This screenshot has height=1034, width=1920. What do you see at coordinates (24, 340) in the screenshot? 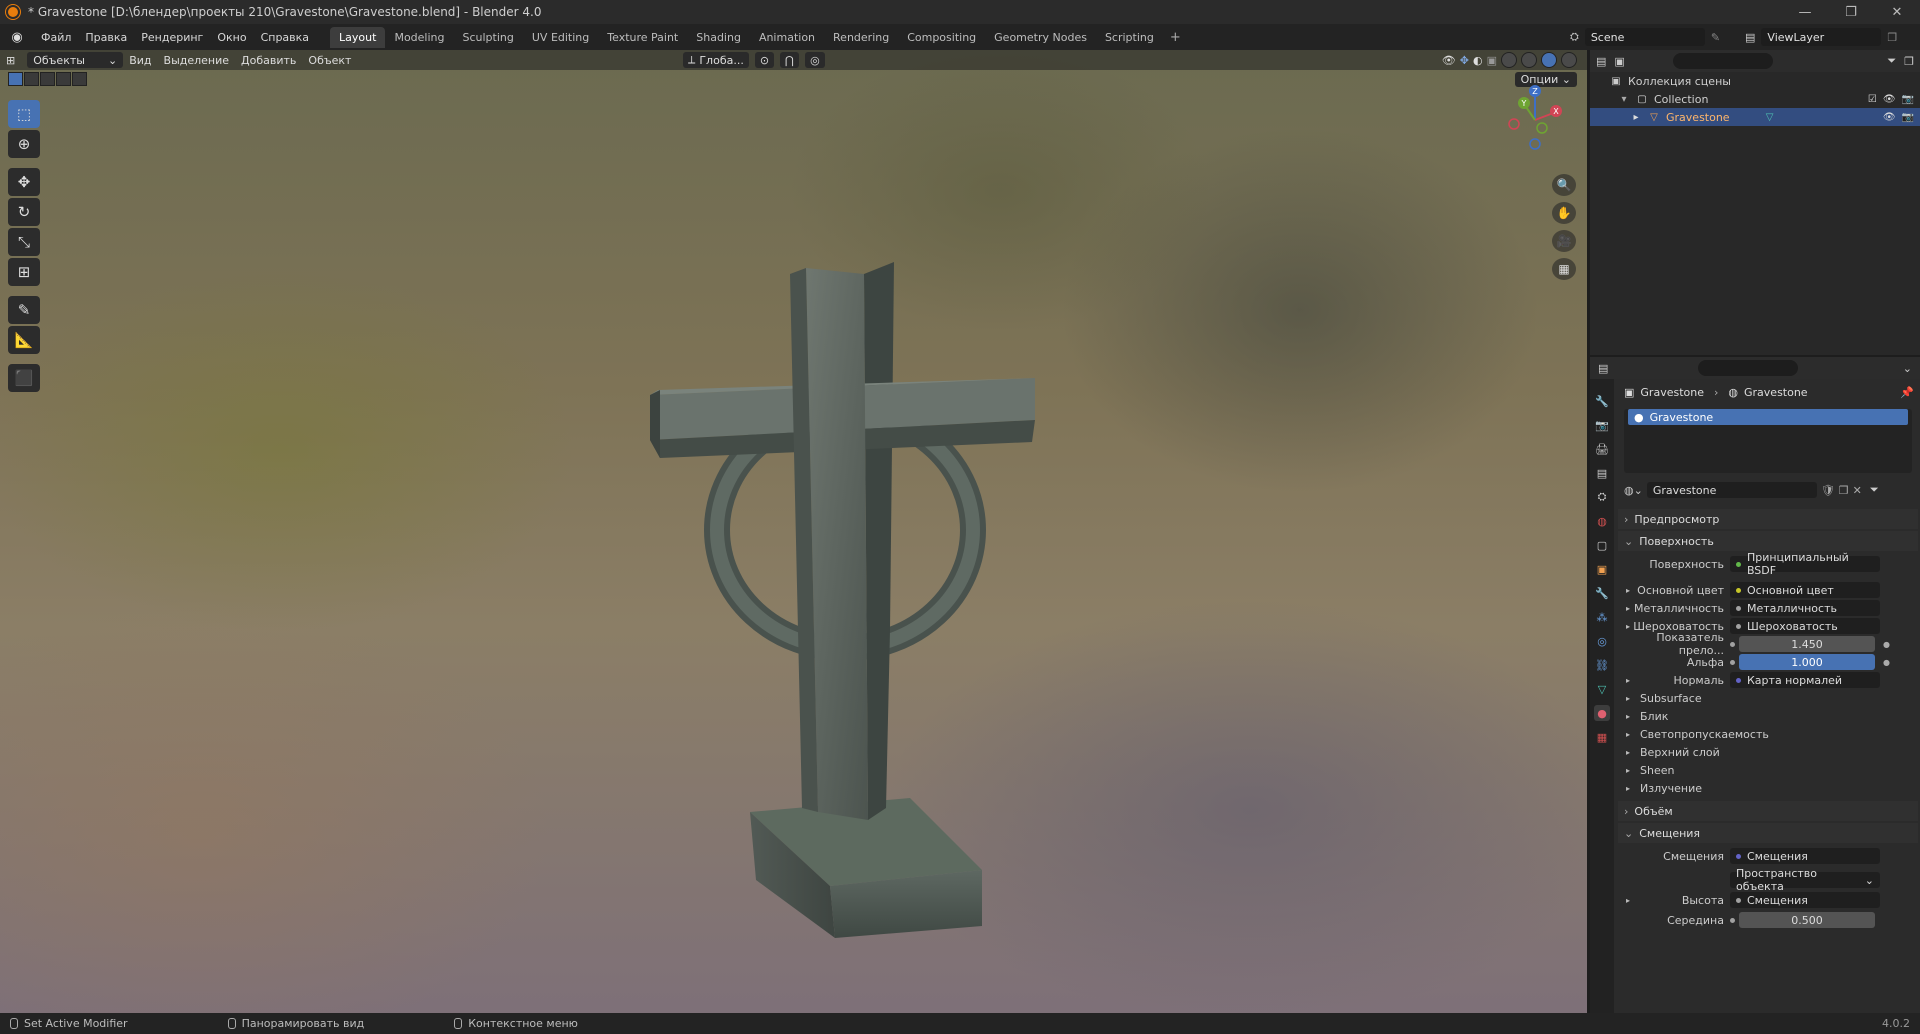
I see `measure-tool: 📐` at bounding box center [24, 340].